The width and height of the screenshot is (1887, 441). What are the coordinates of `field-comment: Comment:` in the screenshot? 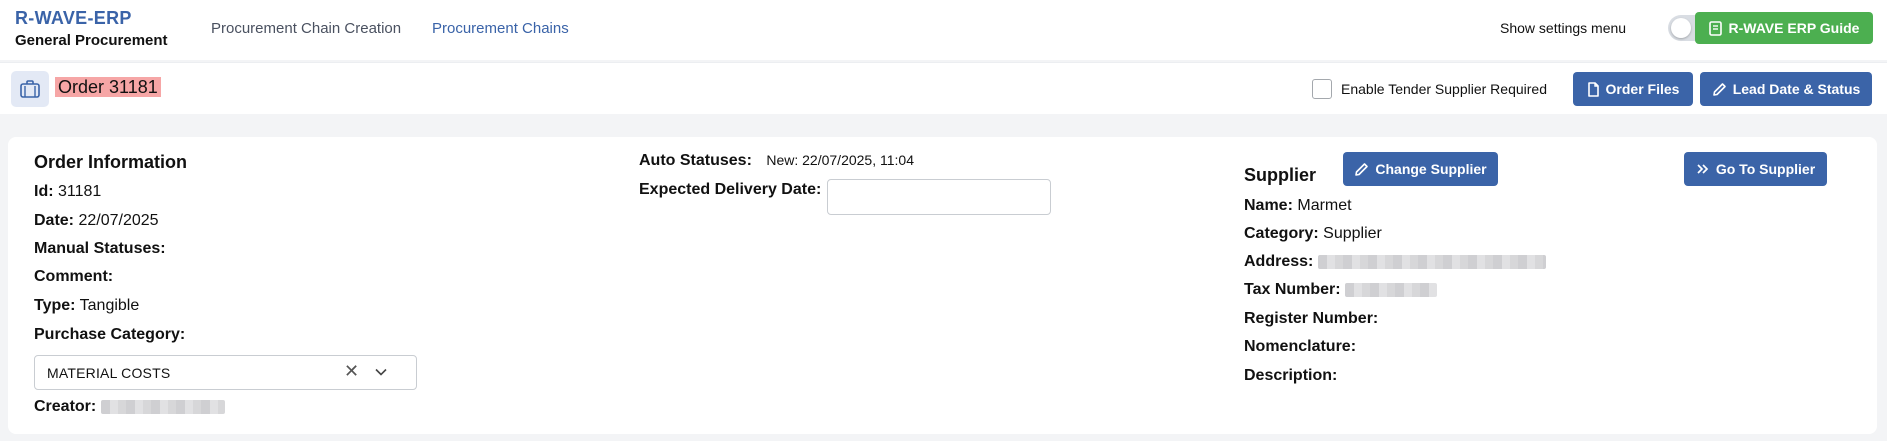 It's located at (73, 277).